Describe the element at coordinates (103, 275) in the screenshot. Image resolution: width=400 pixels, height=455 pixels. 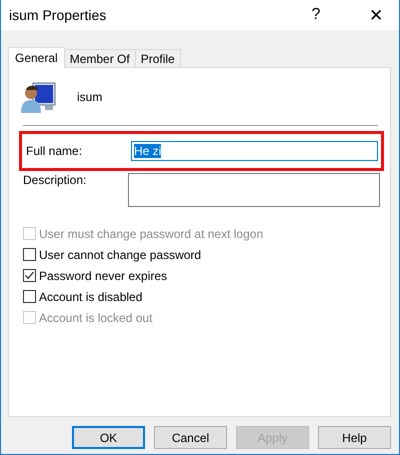
I see `checkbox-label: Password never expires` at that location.